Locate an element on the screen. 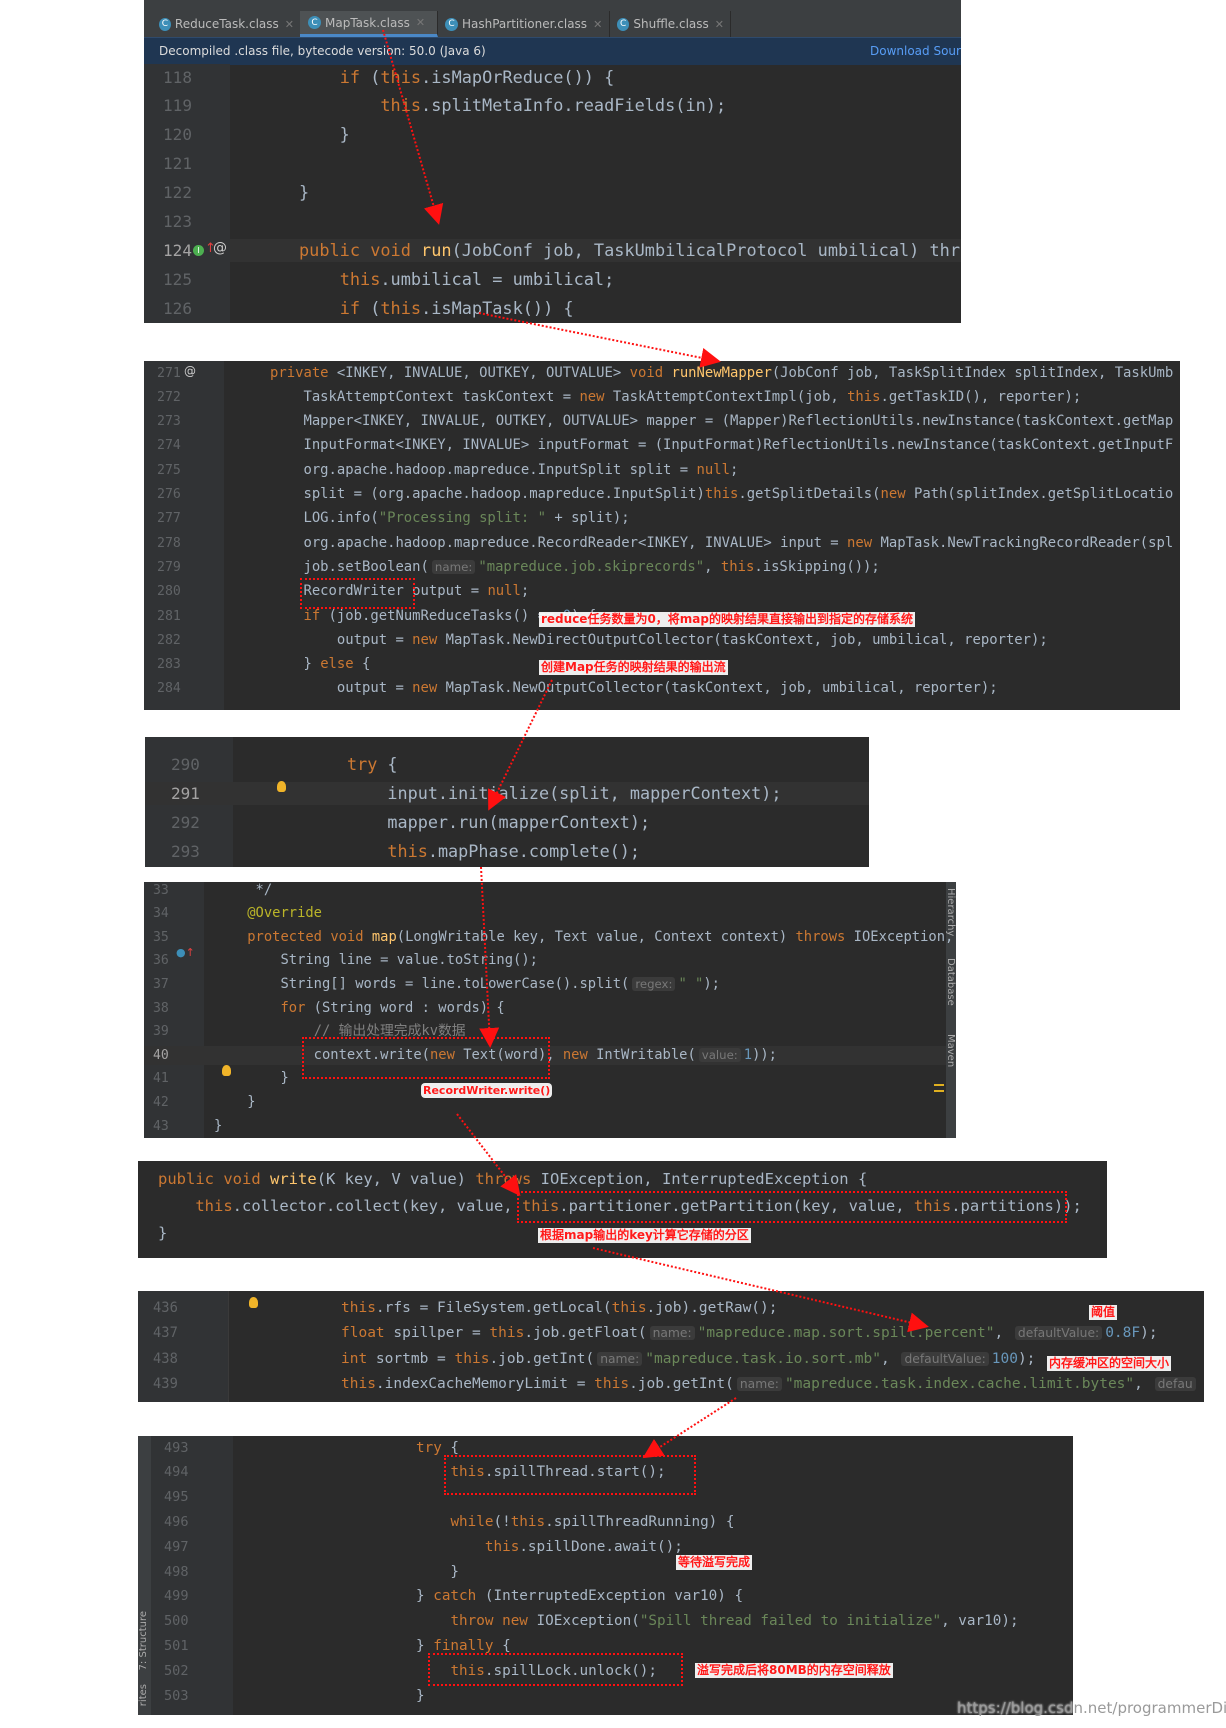 The image size is (1226, 1728). left-tool-strip is located at coordinates (144, 1575).